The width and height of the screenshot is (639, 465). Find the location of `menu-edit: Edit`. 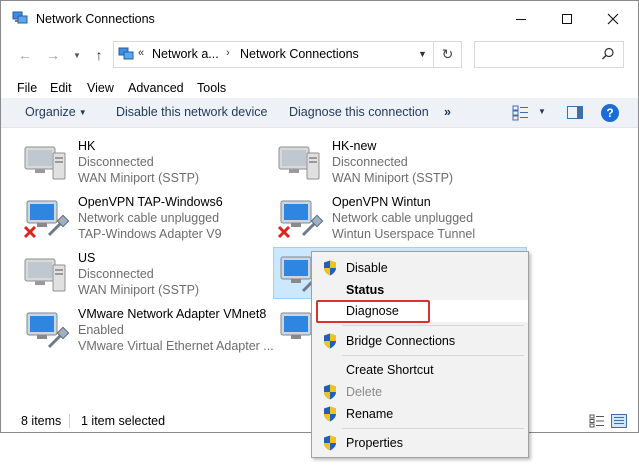

menu-edit: Edit is located at coordinates (61, 88).